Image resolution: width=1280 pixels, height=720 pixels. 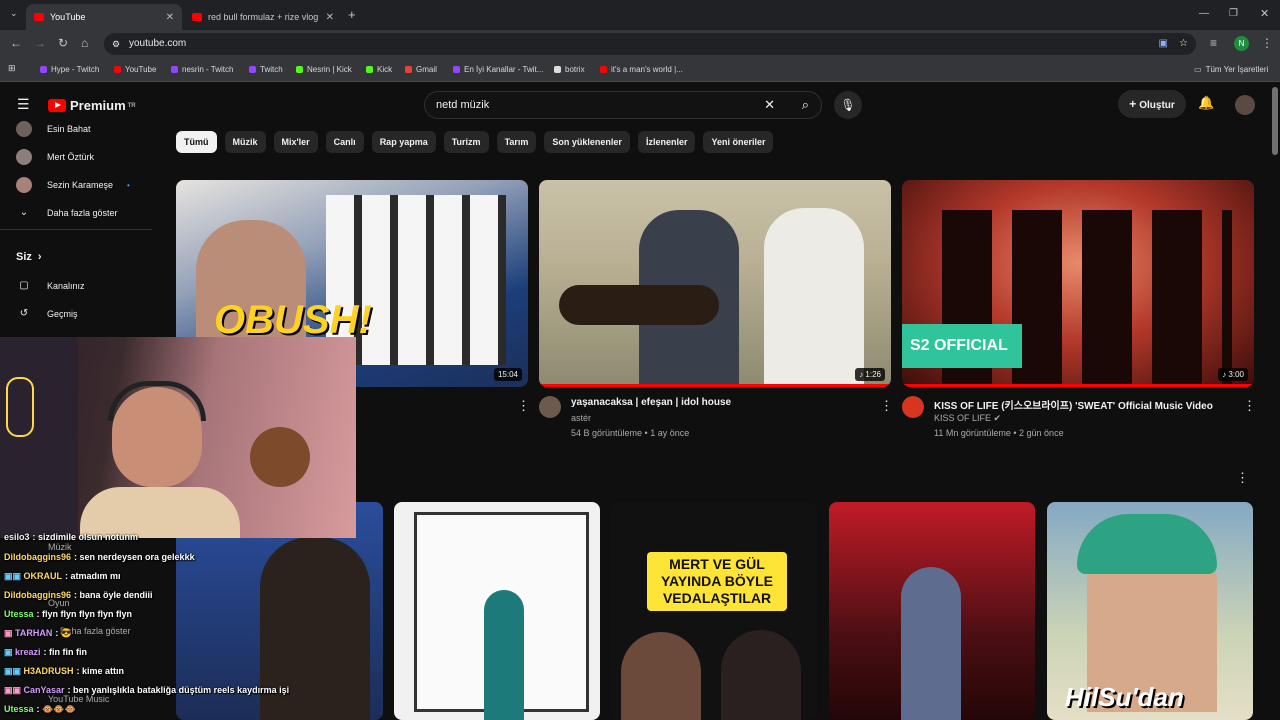 What do you see at coordinates (40, 43) in the screenshot?
I see `forward-icon: →` at bounding box center [40, 43].